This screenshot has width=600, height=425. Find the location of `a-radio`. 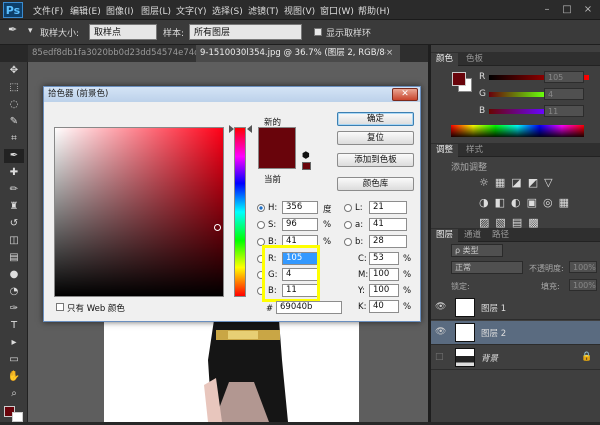

a-radio is located at coordinates (348, 225).